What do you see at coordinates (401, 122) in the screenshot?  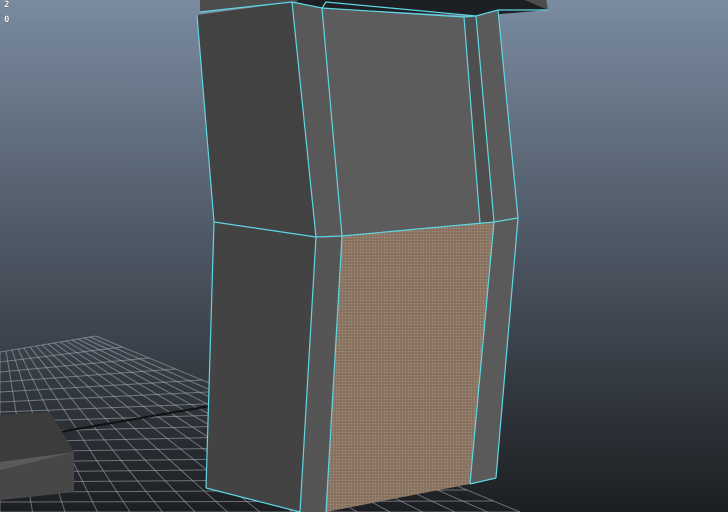 I see `upper-front-face` at bounding box center [401, 122].